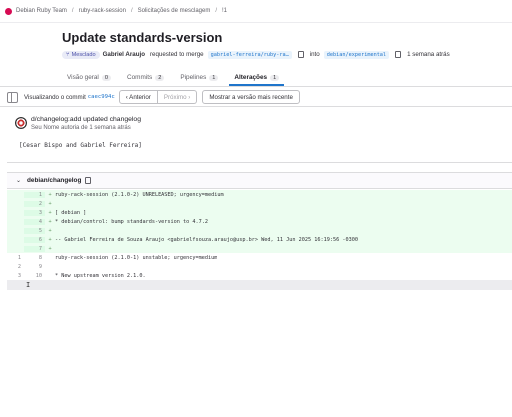 The image size is (512, 417). Describe the element at coordinates (256, 86) in the screenshot. I see `tabs-divider` at that location.